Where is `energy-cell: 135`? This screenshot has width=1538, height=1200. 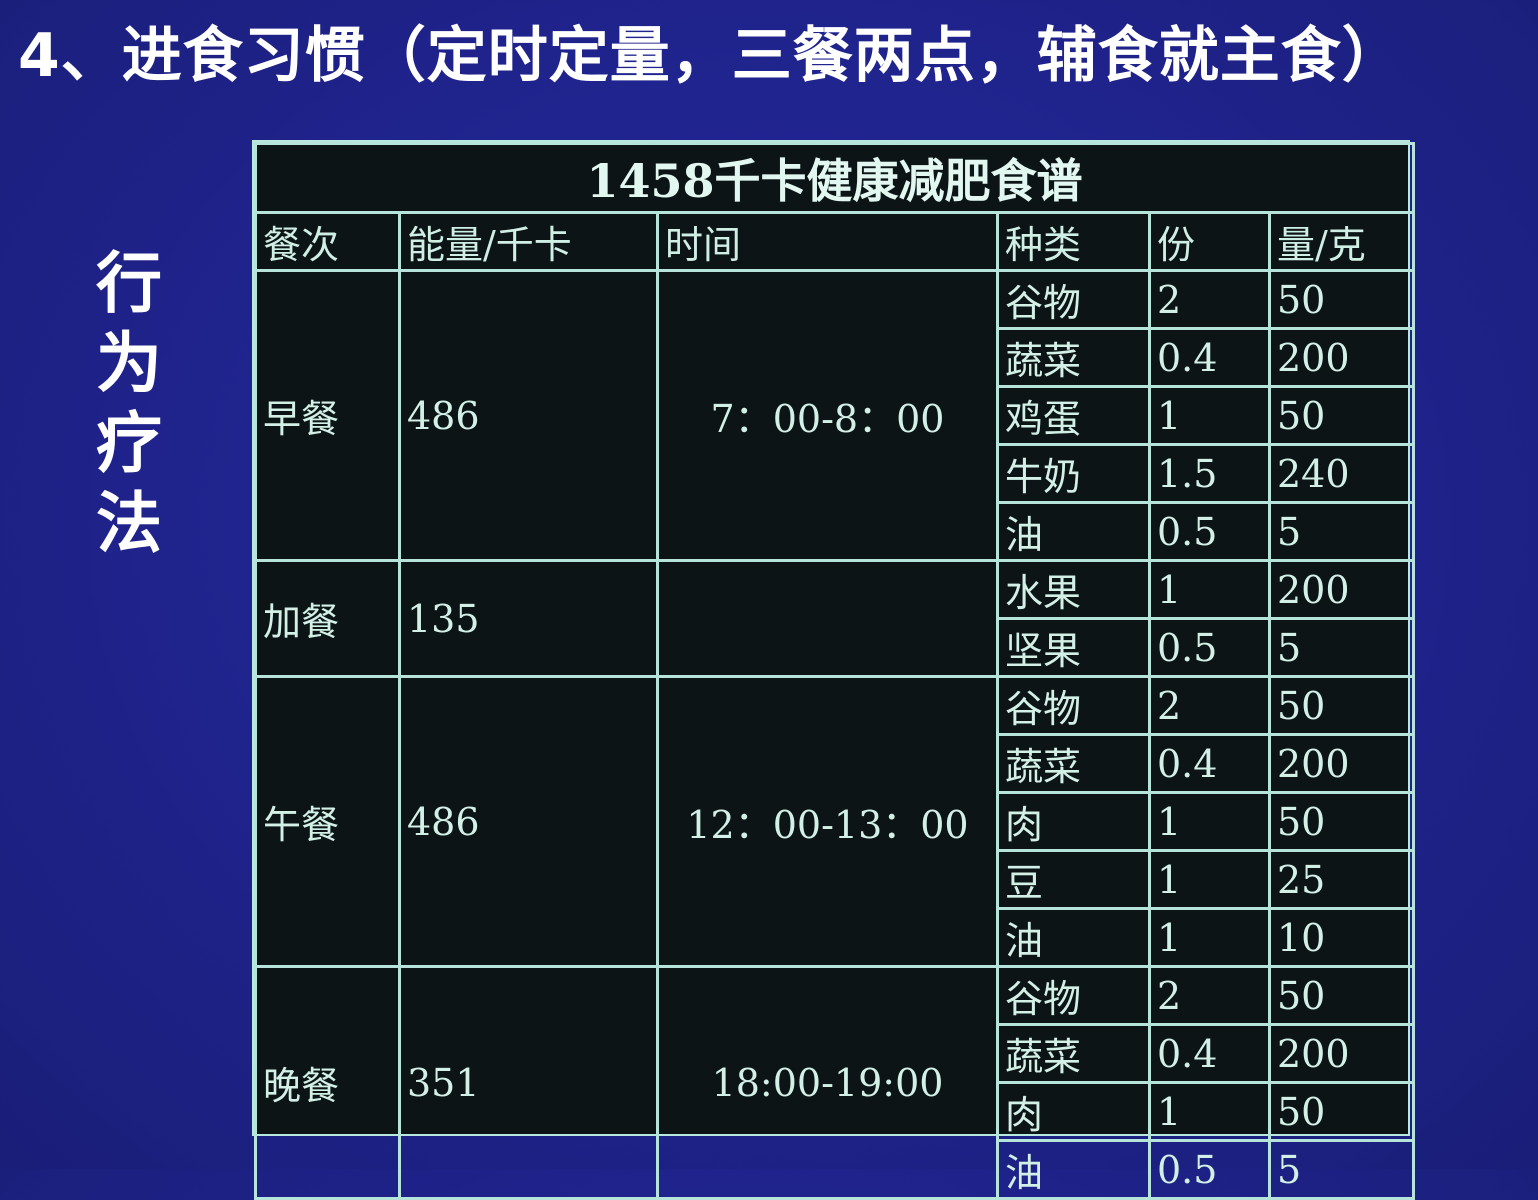
energy-cell: 135 is located at coordinates (528, 618).